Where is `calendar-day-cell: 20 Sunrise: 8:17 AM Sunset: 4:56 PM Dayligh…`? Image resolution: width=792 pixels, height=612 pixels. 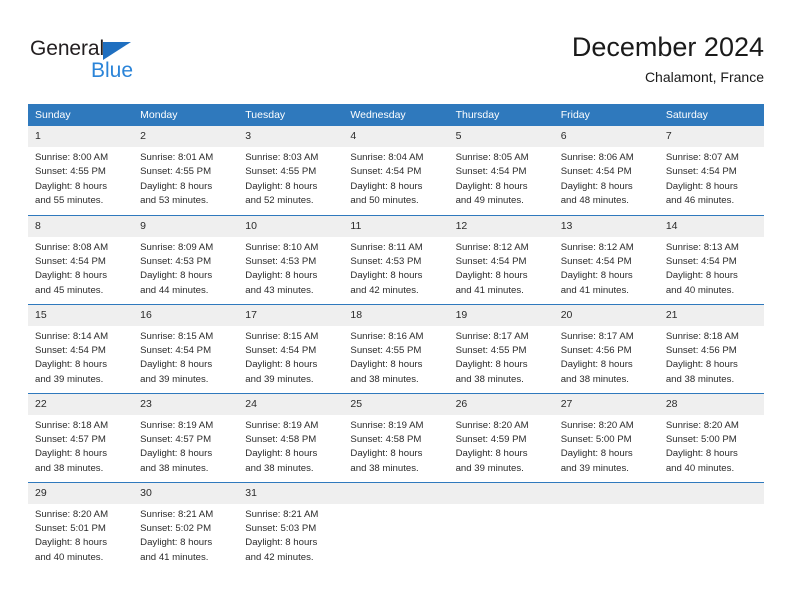 calendar-day-cell: 20 Sunrise: 8:17 AM Sunset: 4:56 PM Dayligh… is located at coordinates (606, 348).